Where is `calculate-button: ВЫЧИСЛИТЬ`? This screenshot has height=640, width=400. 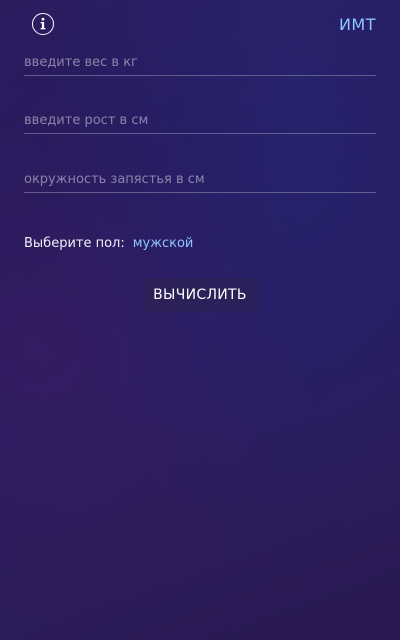
calculate-button: ВЫЧИСЛИТЬ is located at coordinates (200, 295).